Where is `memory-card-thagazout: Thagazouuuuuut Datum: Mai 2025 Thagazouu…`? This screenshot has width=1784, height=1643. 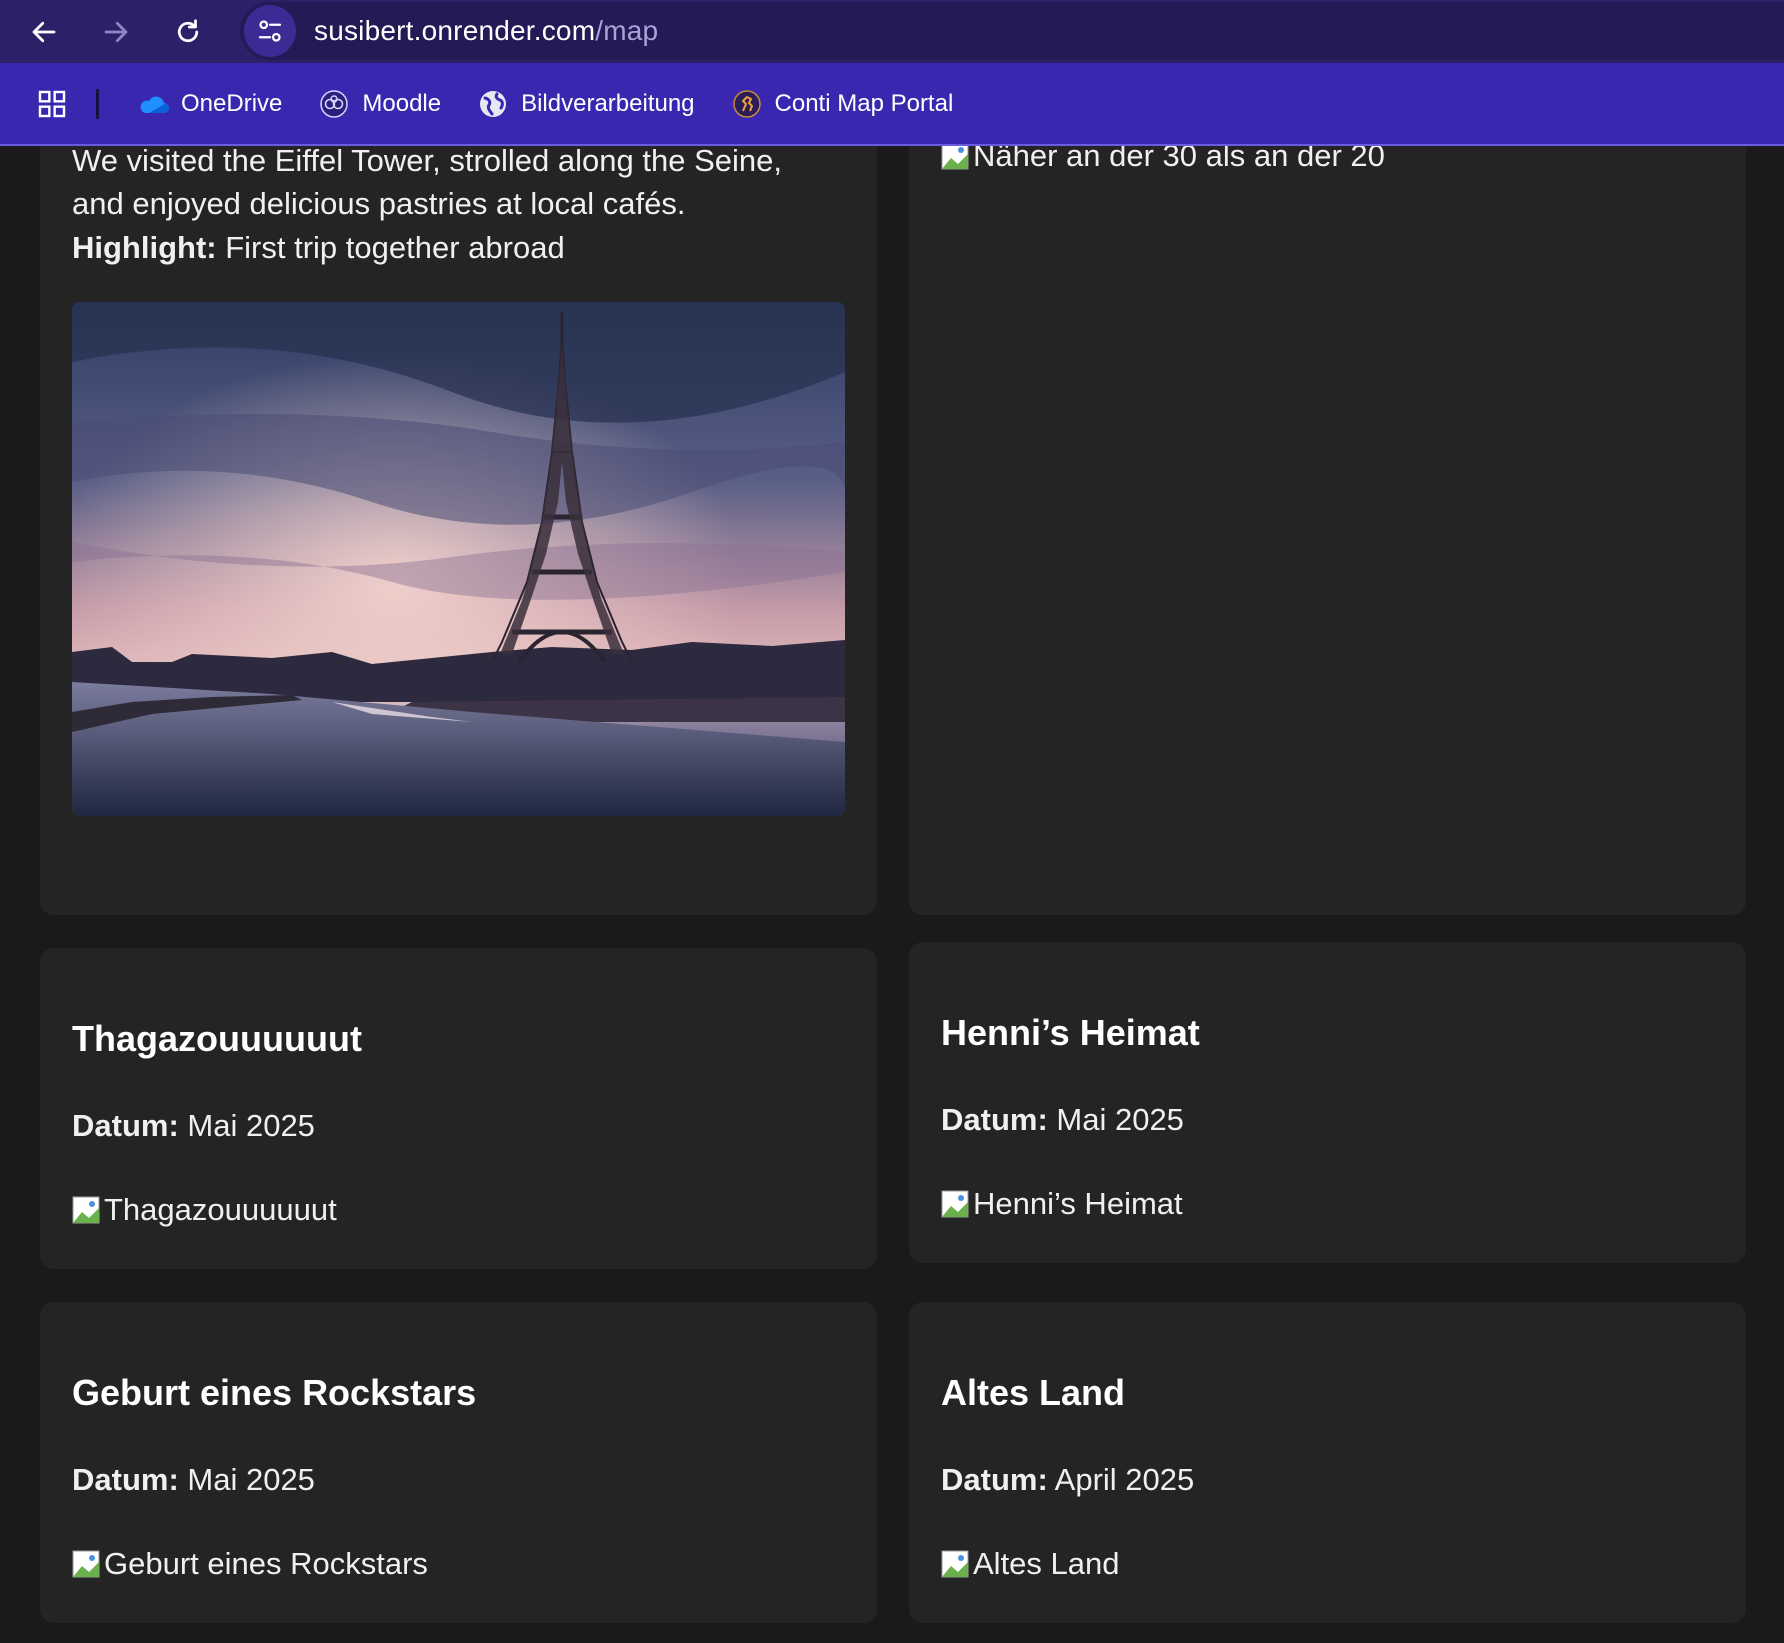 memory-card-thagazout: Thagazouuuuuut Datum: Mai 2025 Thagazouu… is located at coordinates (458, 1108).